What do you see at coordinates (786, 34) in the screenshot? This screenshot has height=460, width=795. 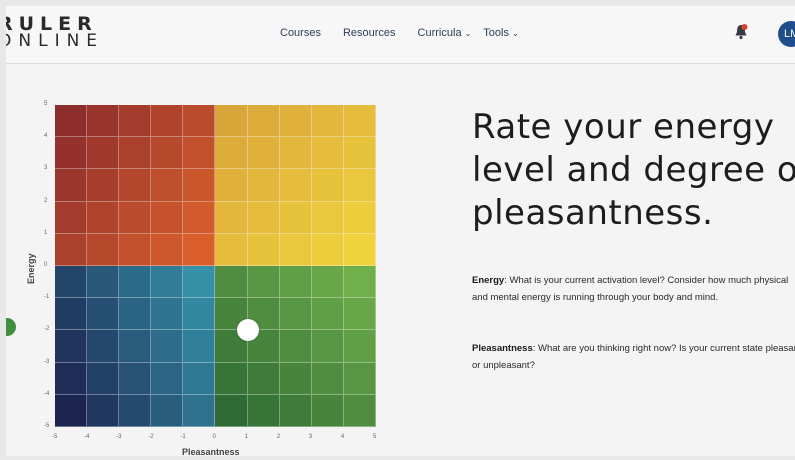 I see `user-avatar: LM` at bounding box center [786, 34].